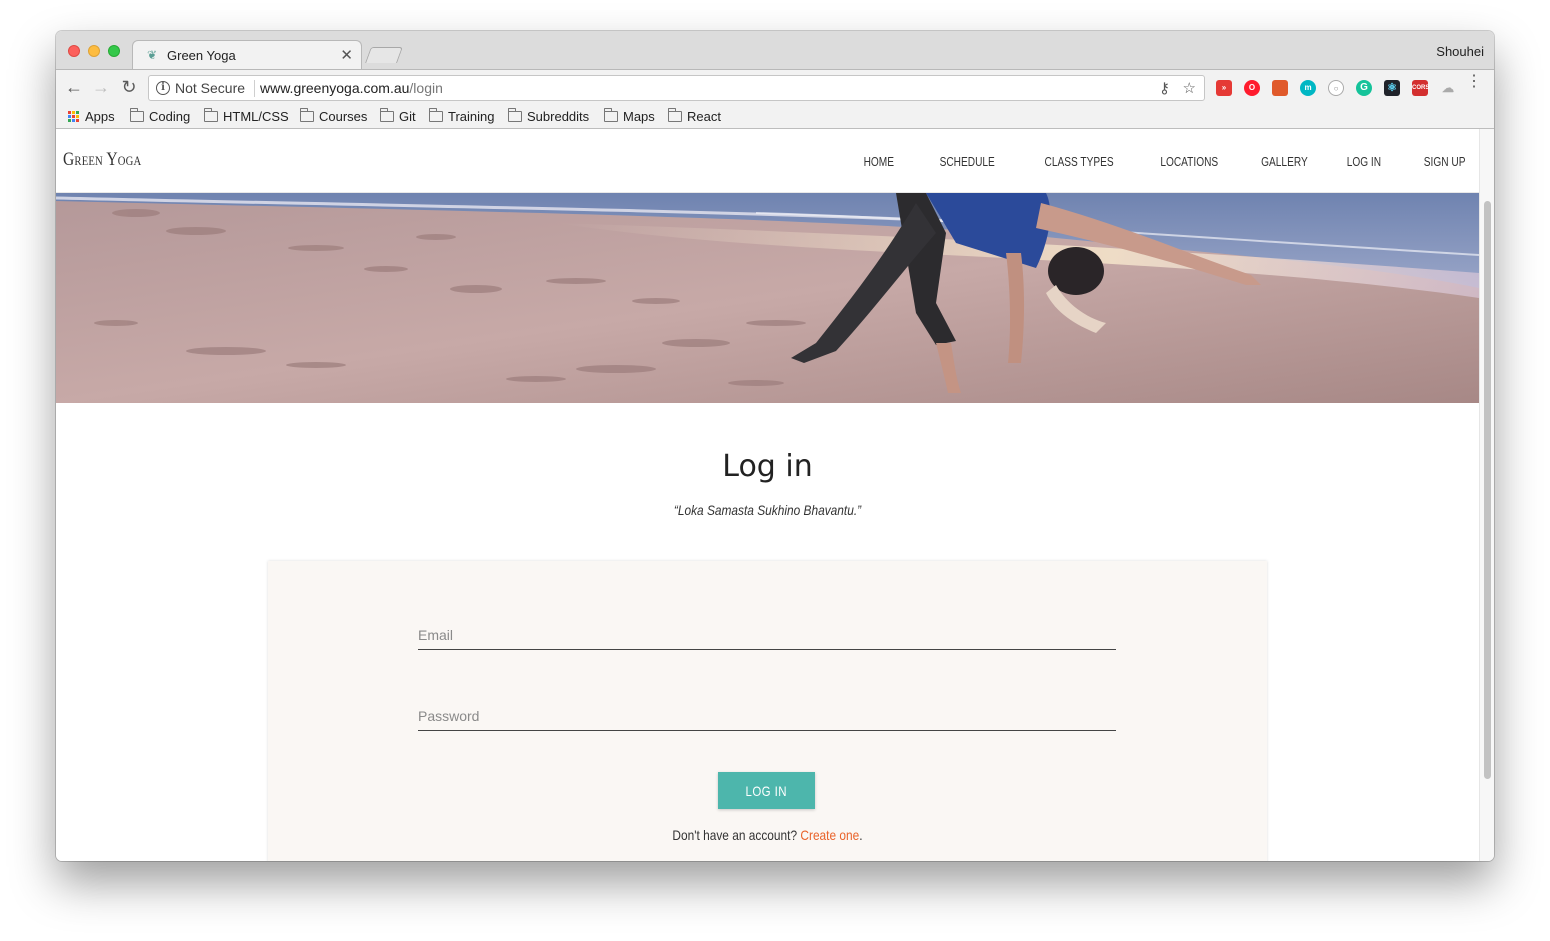 The image size is (1550, 941). I want to click on email-input, so click(767, 634).